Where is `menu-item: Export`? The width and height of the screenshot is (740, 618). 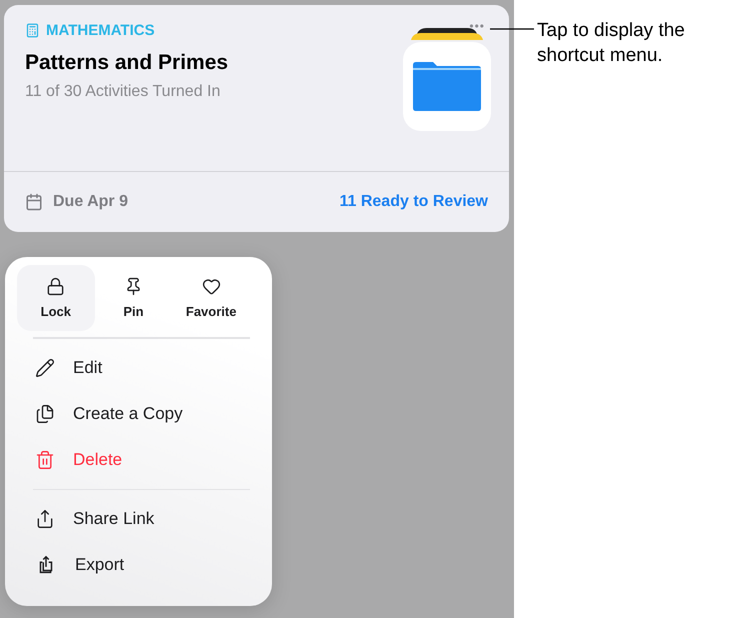 menu-item: Export is located at coordinates (133, 565).